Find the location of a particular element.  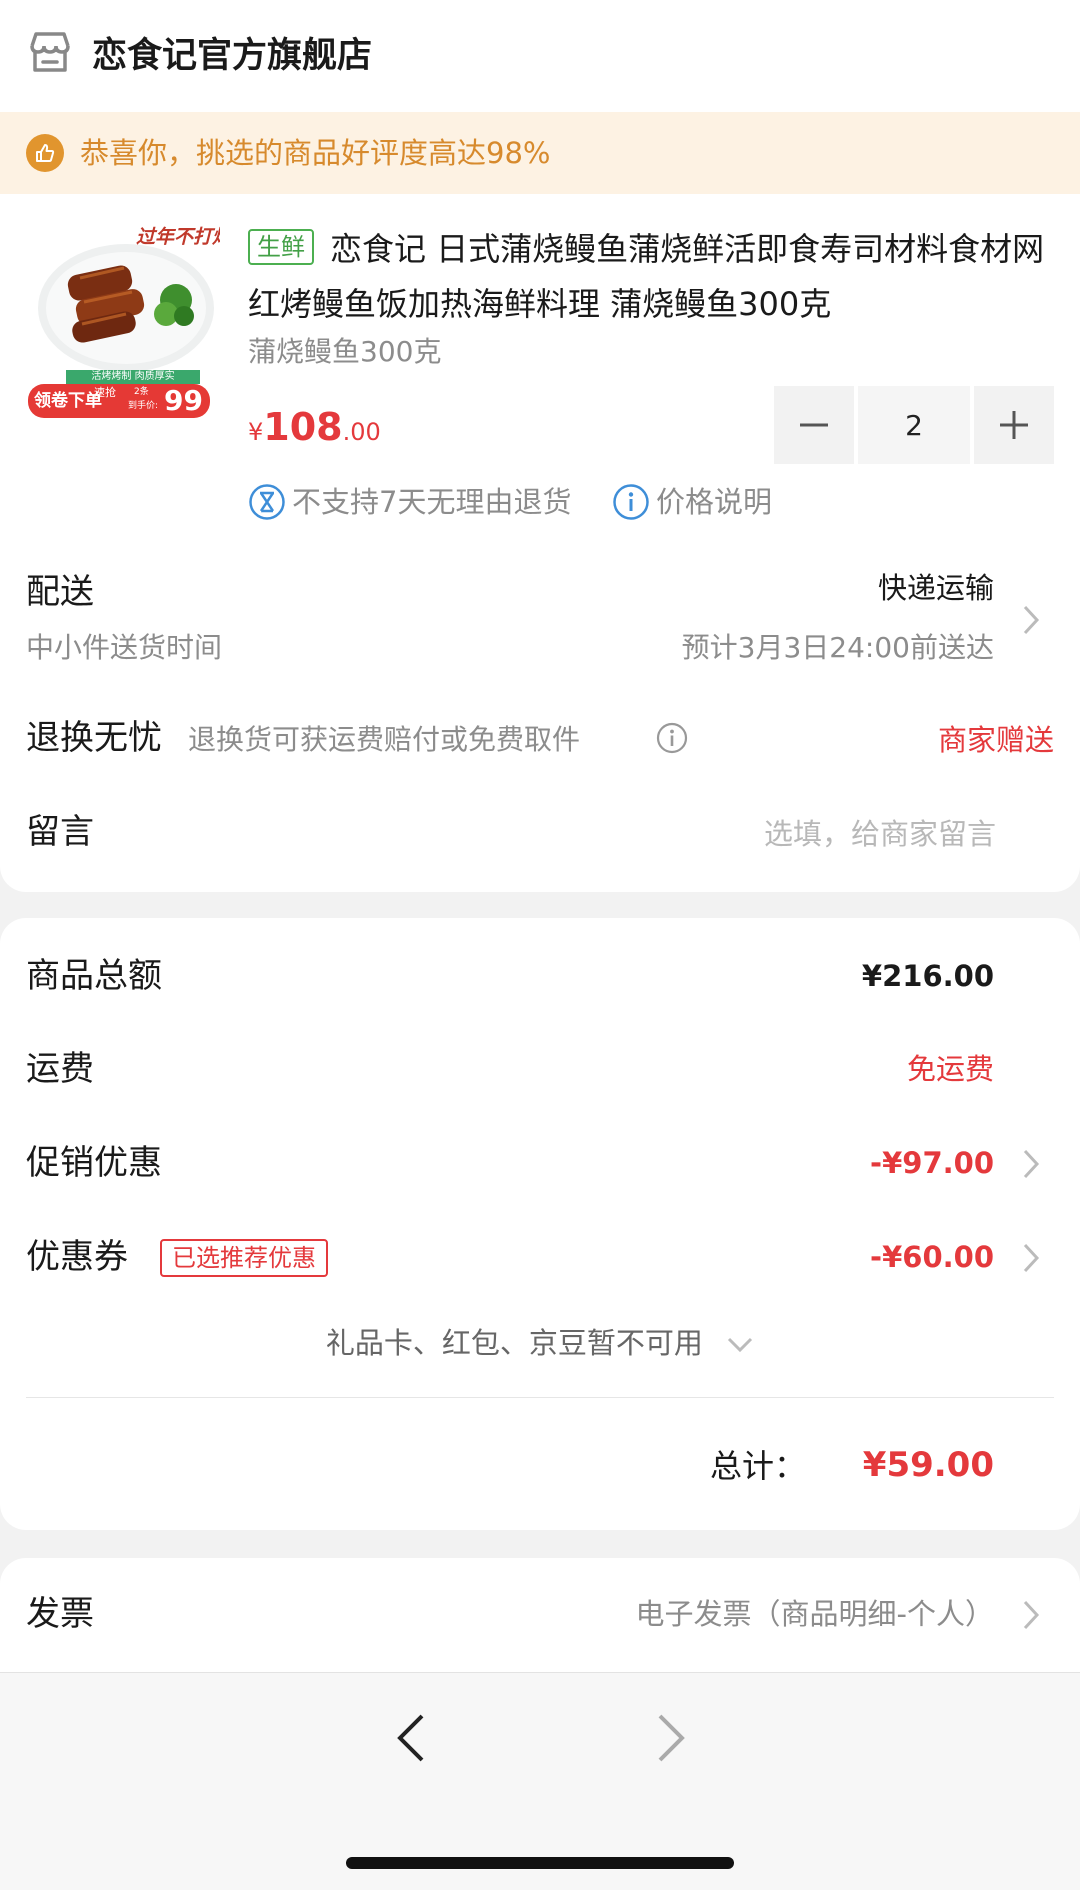

chevron-down-icon is located at coordinates (740, 1345).